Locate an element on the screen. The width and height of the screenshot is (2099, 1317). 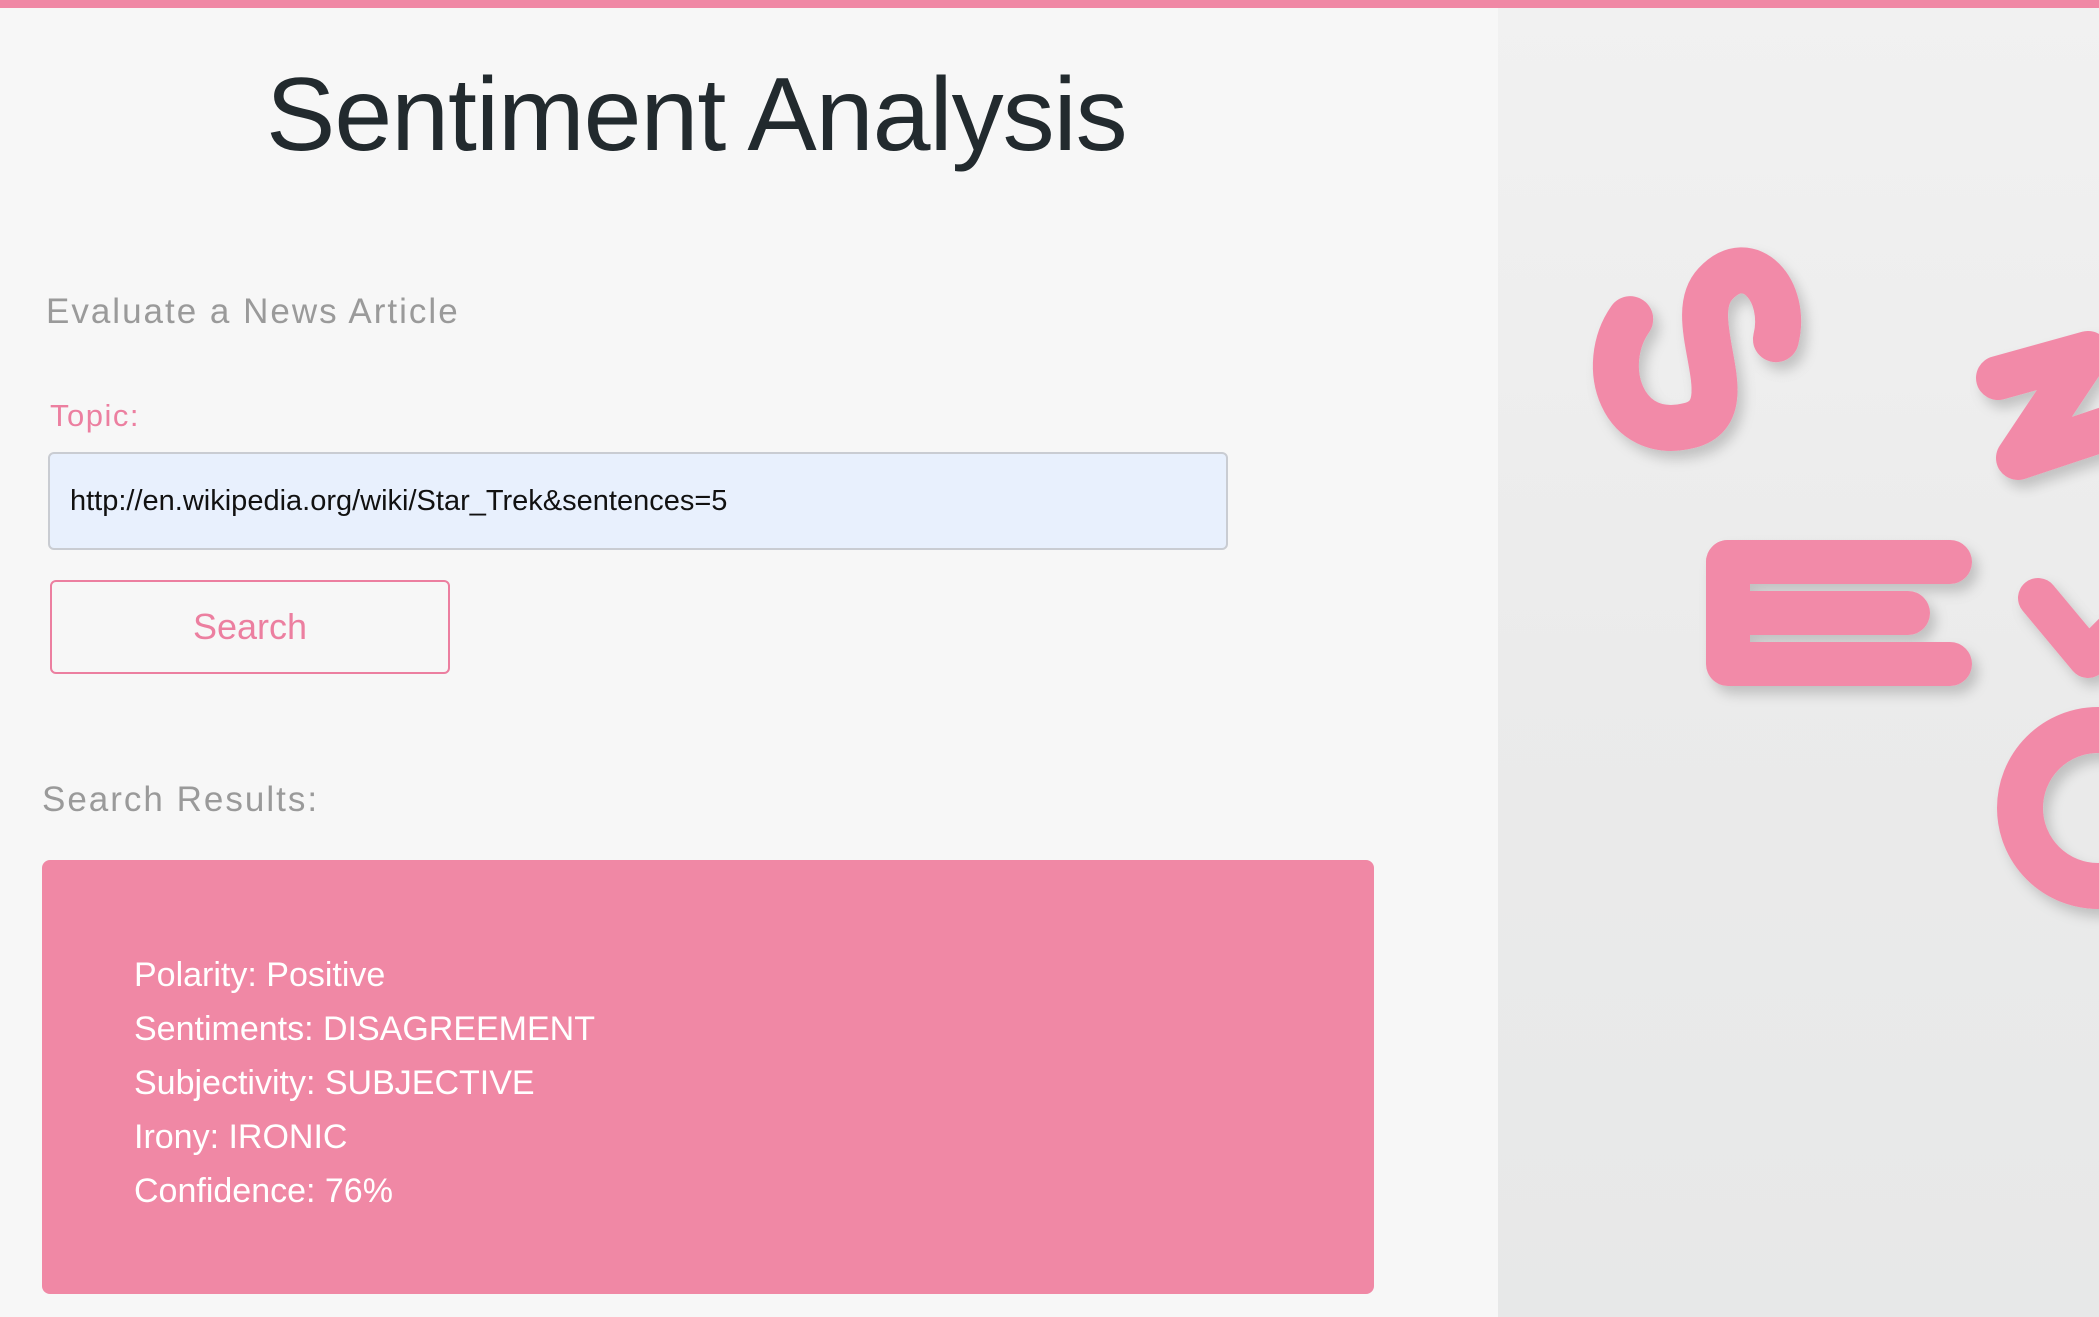
evaluate-heading: Evaluate a News Article is located at coordinates (253, 311).